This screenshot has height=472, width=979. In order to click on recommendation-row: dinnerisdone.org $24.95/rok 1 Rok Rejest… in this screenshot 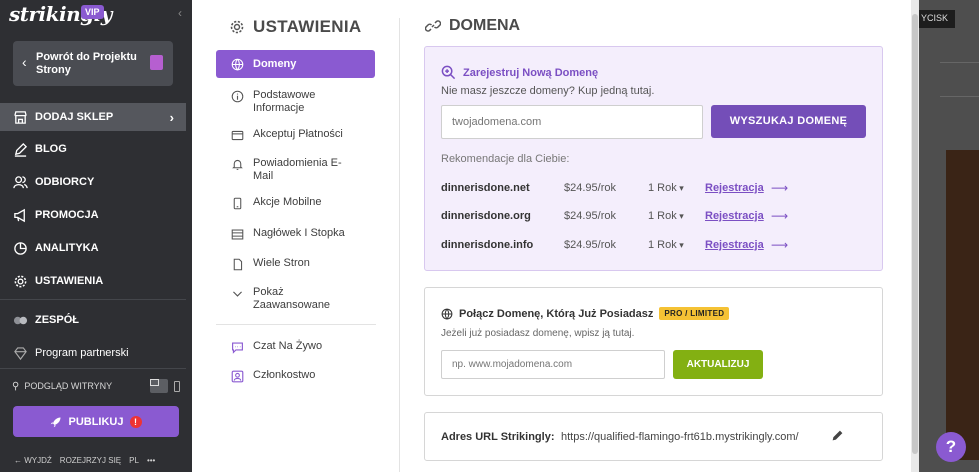, I will do `click(656, 217)`.